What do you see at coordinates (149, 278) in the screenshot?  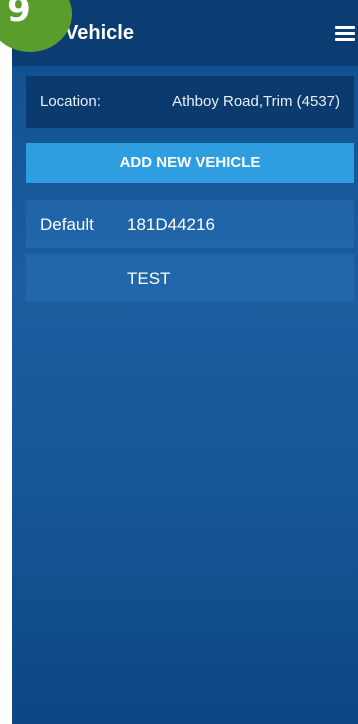 I see `vehicle-registration: TEST` at bounding box center [149, 278].